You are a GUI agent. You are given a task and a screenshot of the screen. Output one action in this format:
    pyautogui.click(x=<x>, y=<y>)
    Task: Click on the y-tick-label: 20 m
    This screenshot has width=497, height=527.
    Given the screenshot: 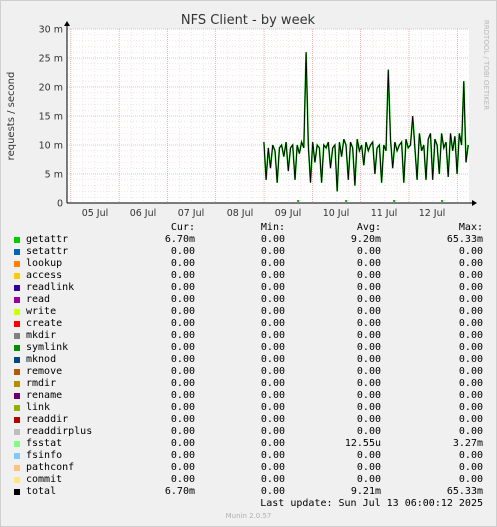 What is the action you would take?
    pyautogui.click(x=51, y=88)
    